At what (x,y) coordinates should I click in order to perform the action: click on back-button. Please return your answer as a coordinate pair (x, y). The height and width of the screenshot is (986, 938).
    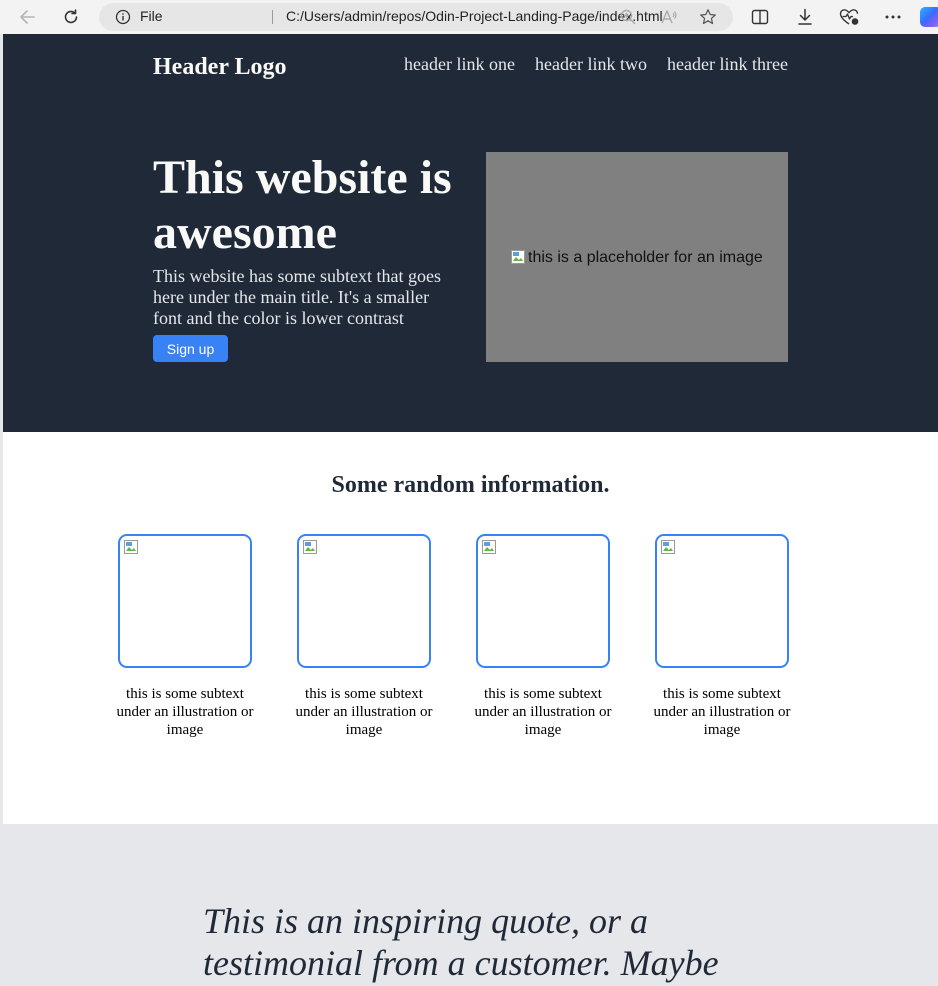
    Looking at the image, I should click on (27, 17).